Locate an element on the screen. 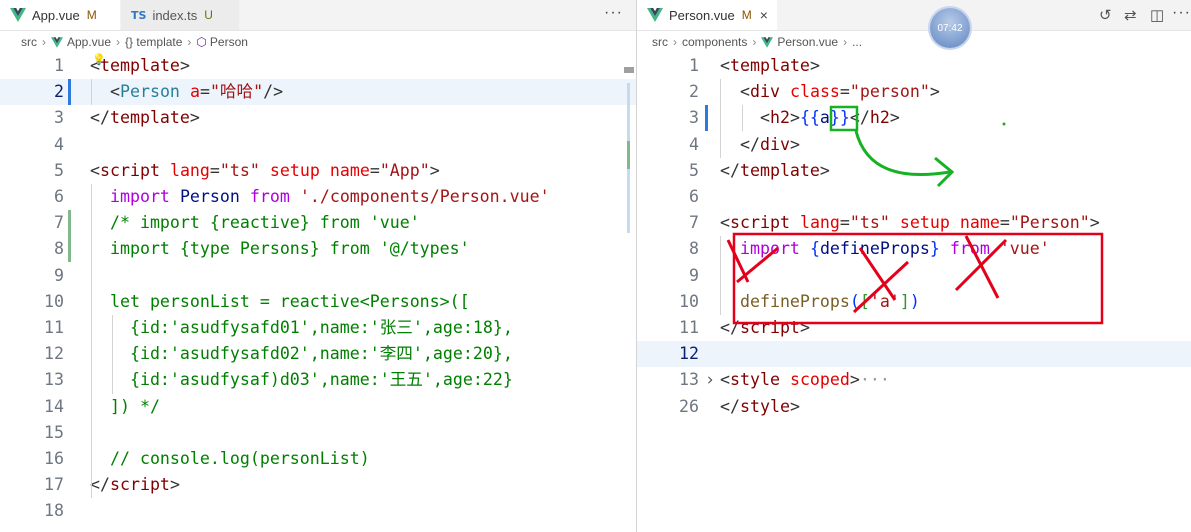 Image resolution: width=1191 pixels, height=532 pixels. code-token: template is located at coordinates (140, 65).